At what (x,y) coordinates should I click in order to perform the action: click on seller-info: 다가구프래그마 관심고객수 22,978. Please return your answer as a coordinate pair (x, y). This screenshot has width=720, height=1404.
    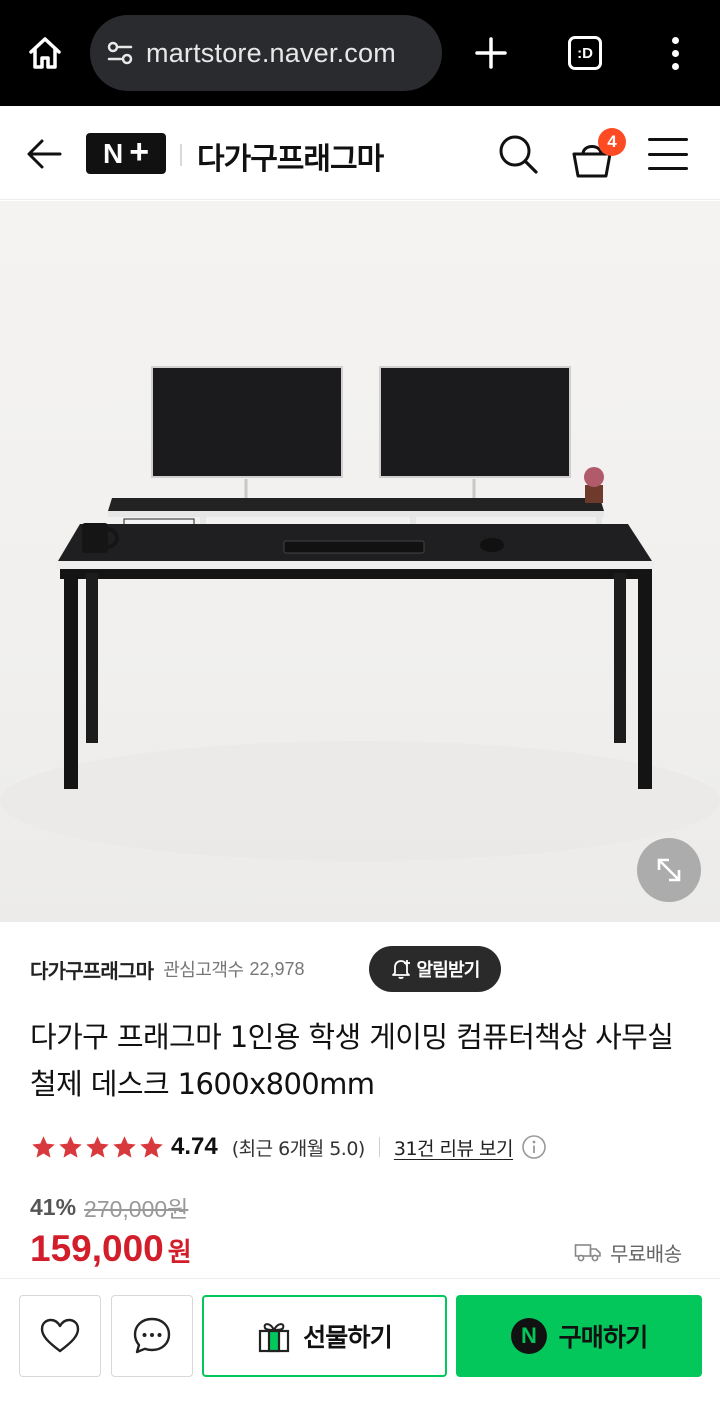
    Looking at the image, I should click on (167, 969).